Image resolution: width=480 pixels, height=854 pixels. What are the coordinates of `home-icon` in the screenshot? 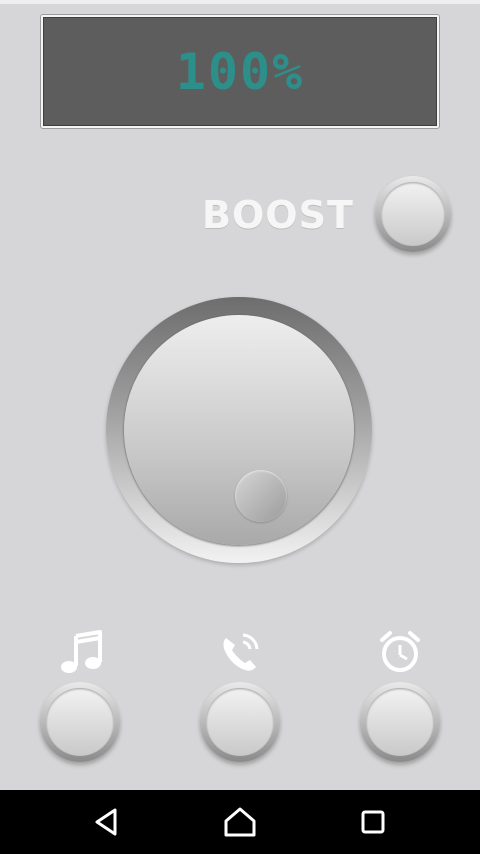 It's located at (240, 822).